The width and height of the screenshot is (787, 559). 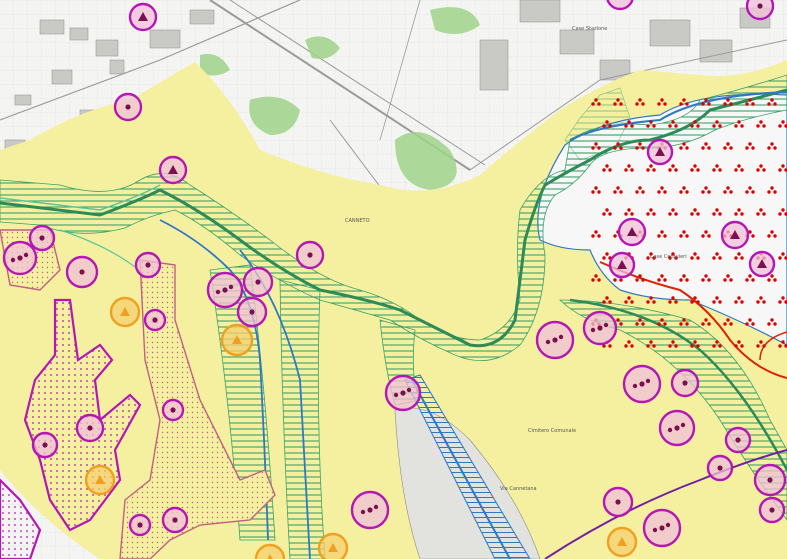 I want to click on label-place-center: CANNETO, so click(x=357, y=221).